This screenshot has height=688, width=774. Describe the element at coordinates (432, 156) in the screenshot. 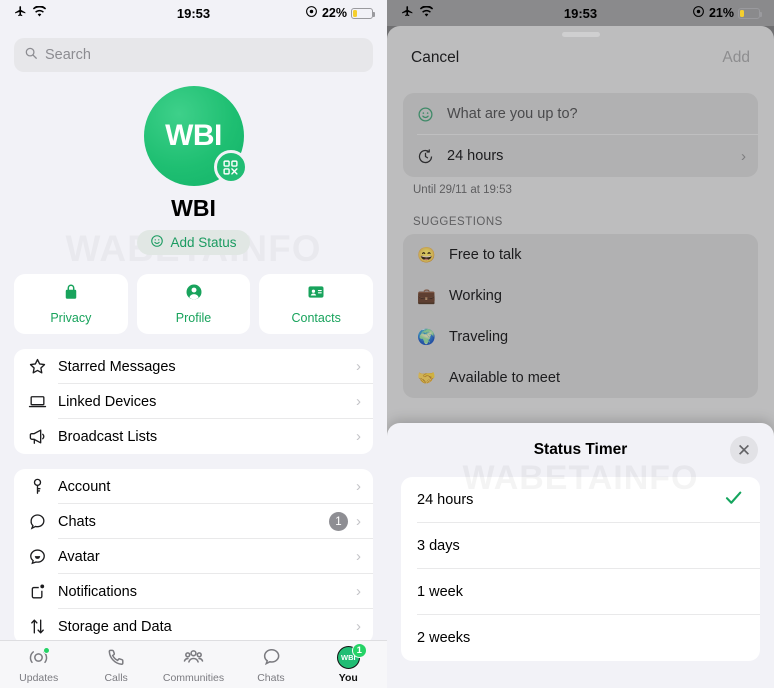

I see `timer-icon` at that location.